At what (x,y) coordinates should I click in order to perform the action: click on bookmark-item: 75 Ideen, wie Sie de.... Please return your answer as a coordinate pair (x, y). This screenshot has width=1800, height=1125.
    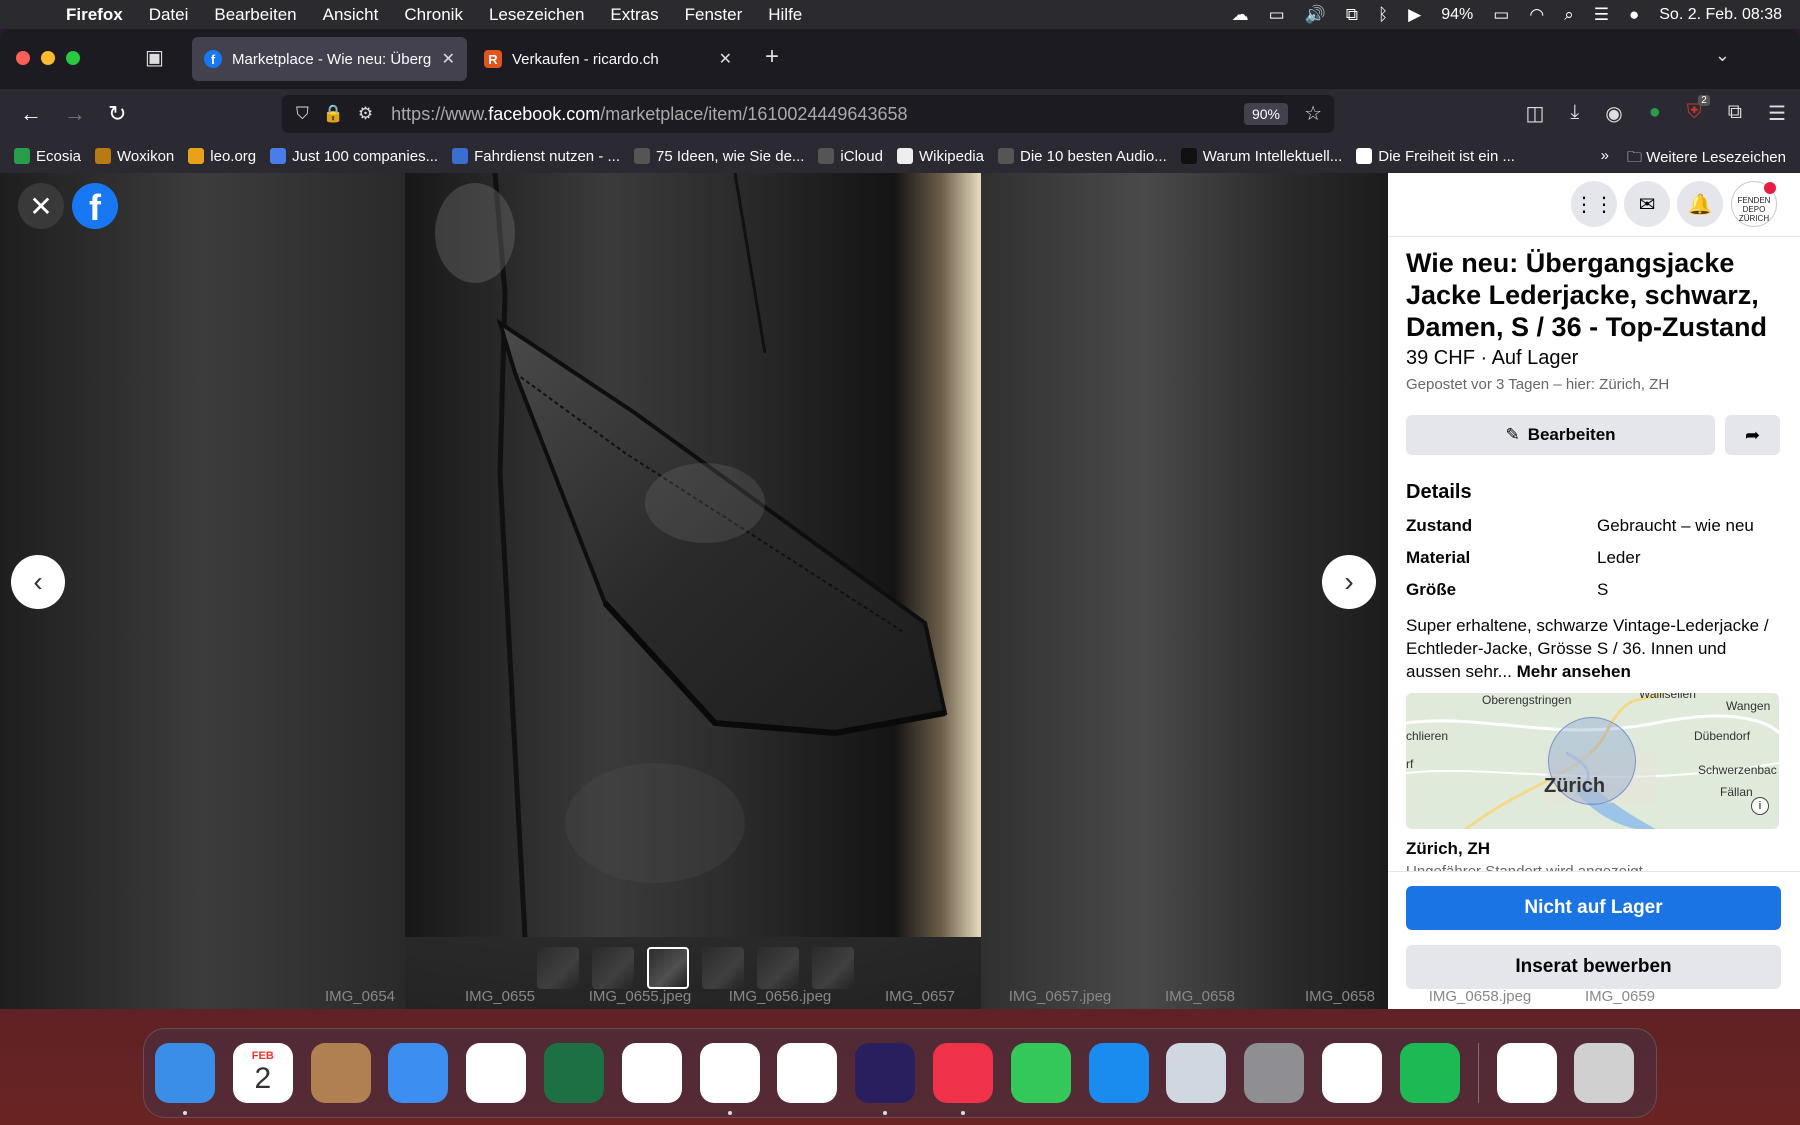
    Looking at the image, I should click on (718, 156).